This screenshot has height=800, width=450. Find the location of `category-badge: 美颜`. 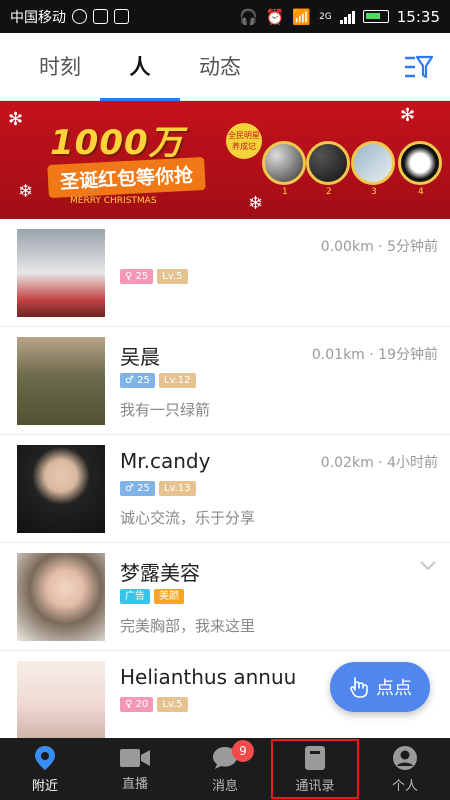

category-badge: 美颜 is located at coordinates (169, 596).